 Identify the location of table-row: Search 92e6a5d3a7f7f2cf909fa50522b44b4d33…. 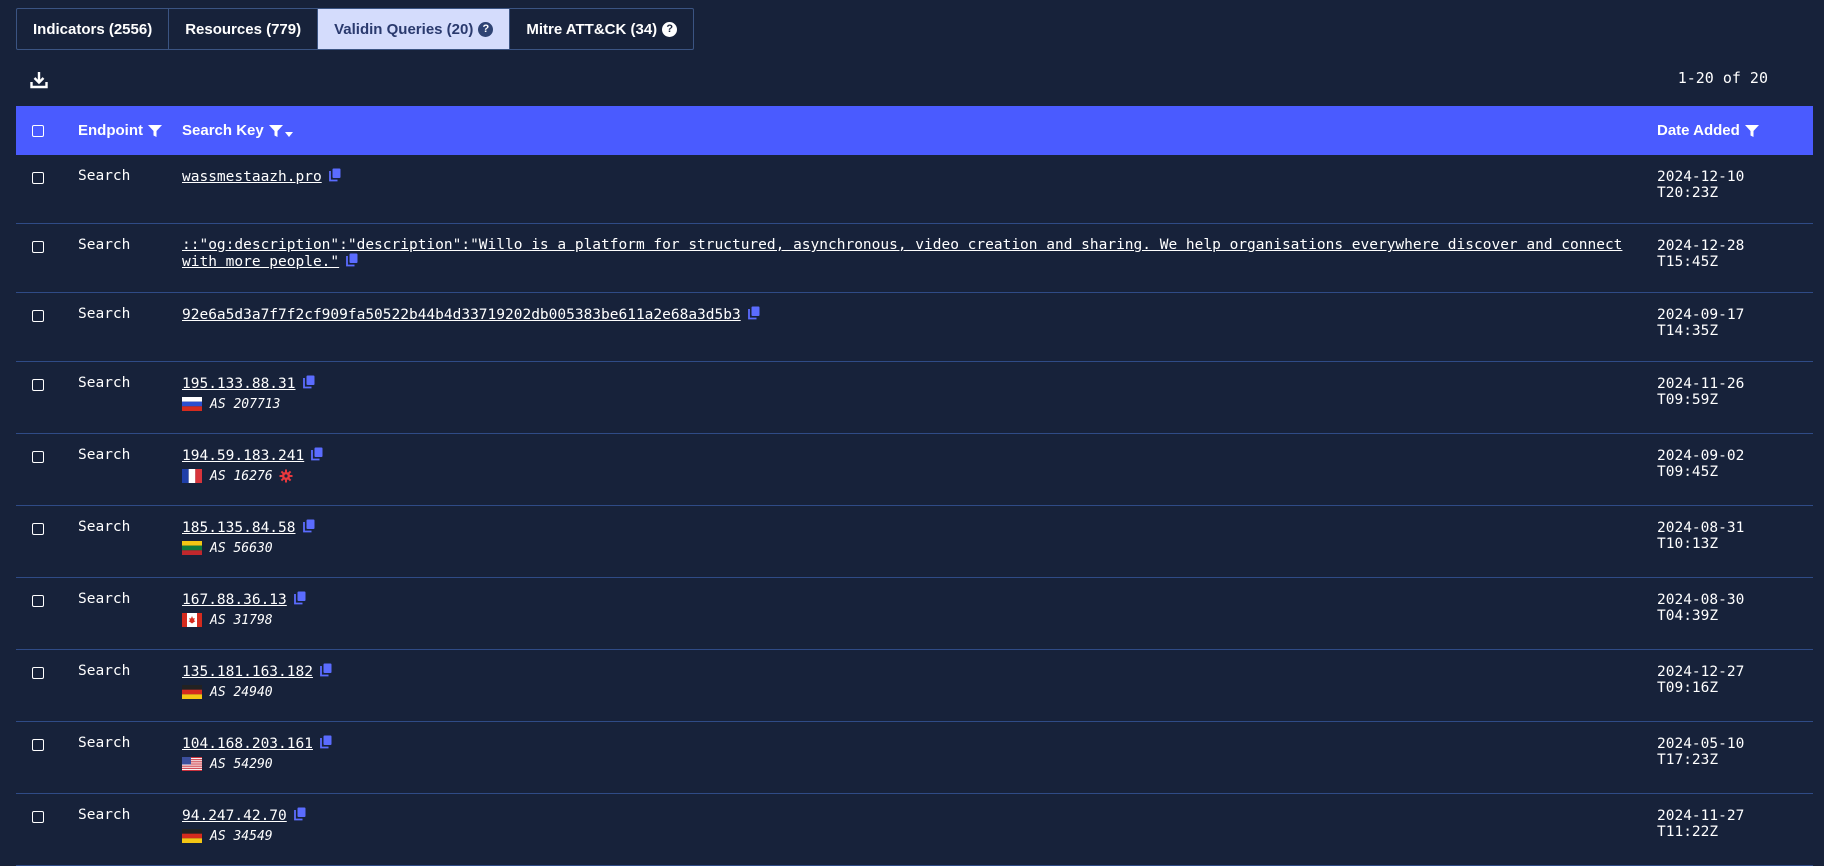
(914, 327).